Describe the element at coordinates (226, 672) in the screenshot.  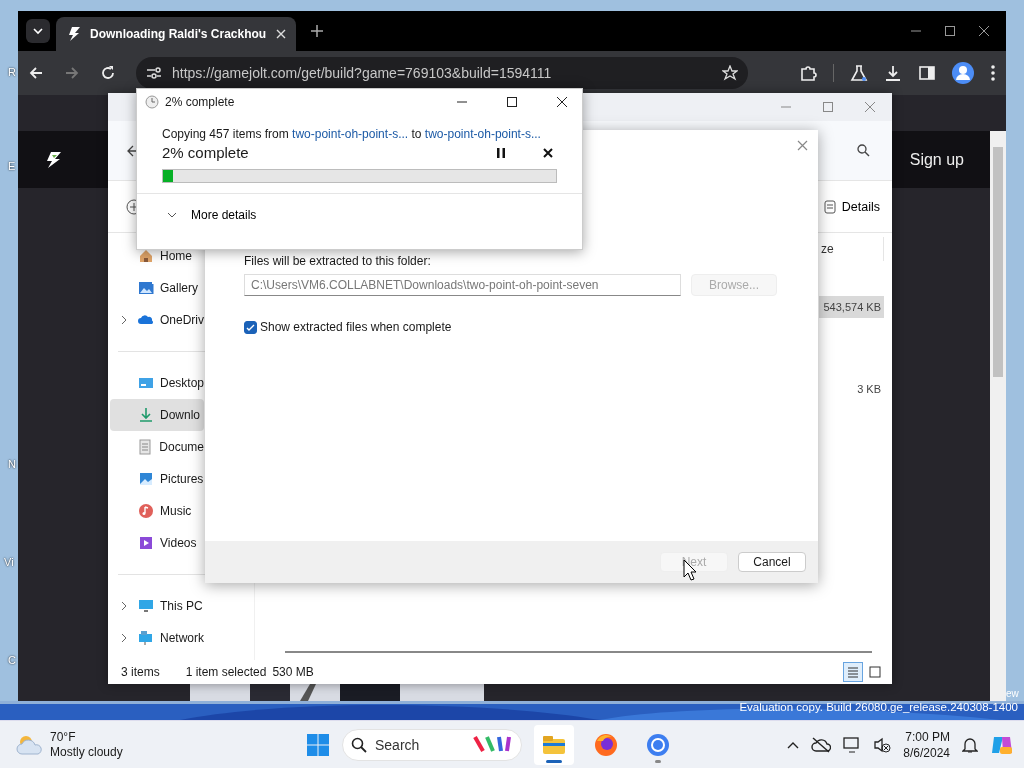
I see `status-text: 1 item selected` at that location.